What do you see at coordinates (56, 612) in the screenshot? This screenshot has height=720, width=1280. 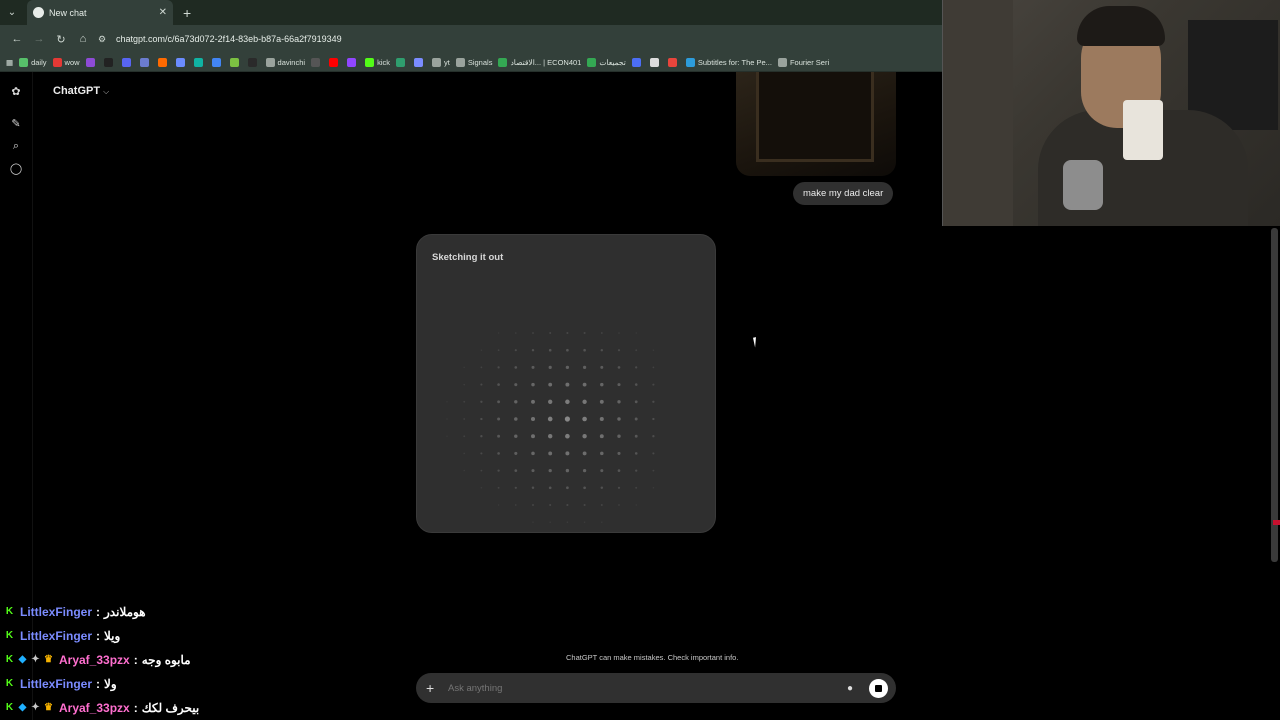 I see `chat-username: LittlexFinger` at bounding box center [56, 612].